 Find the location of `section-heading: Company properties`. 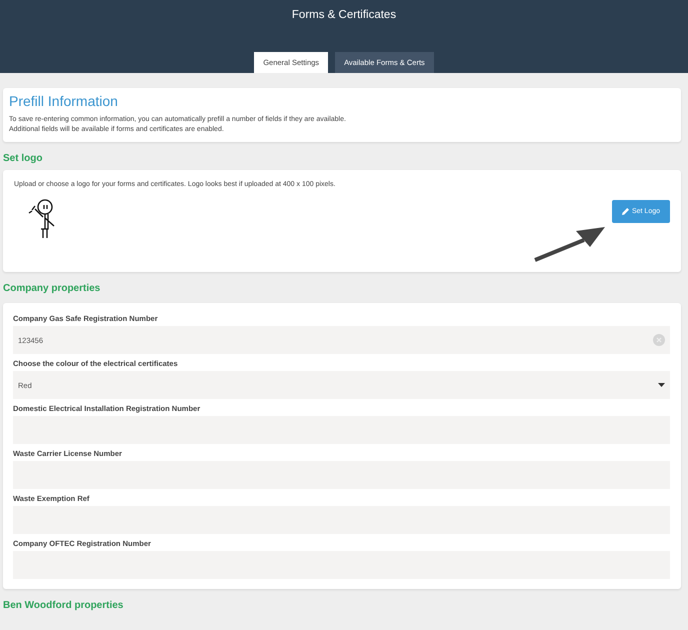

section-heading: Company properties is located at coordinates (52, 289).